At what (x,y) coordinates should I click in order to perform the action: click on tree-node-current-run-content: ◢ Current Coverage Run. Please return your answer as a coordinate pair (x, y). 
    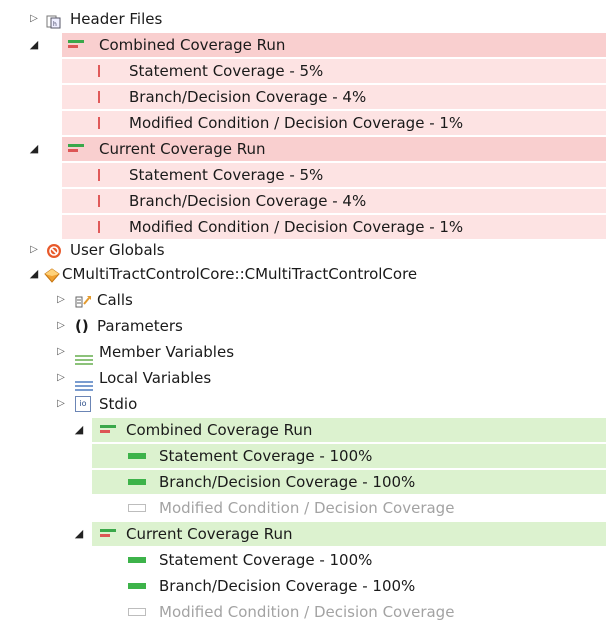
    Looking at the image, I should click on (303, 149).